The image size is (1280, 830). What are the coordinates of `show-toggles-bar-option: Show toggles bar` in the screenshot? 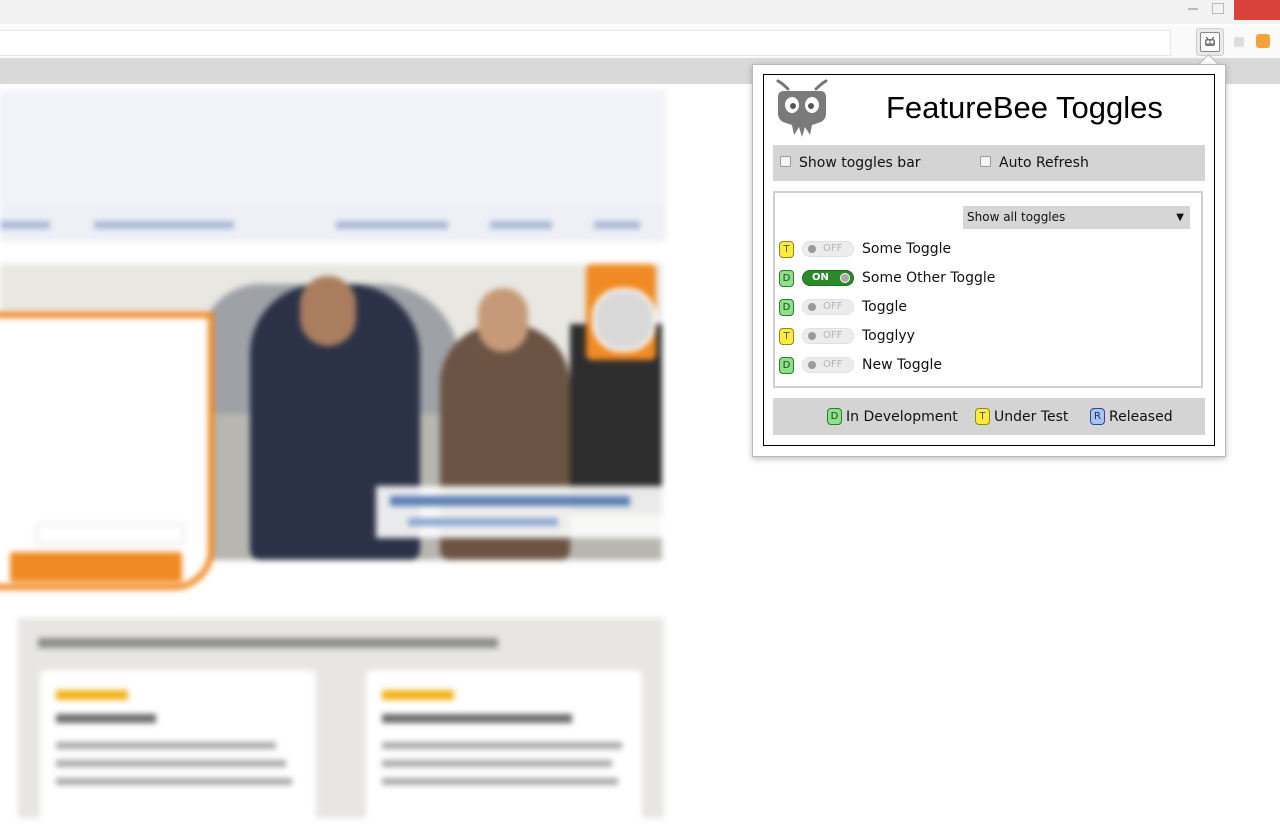 It's located at (850, 163).